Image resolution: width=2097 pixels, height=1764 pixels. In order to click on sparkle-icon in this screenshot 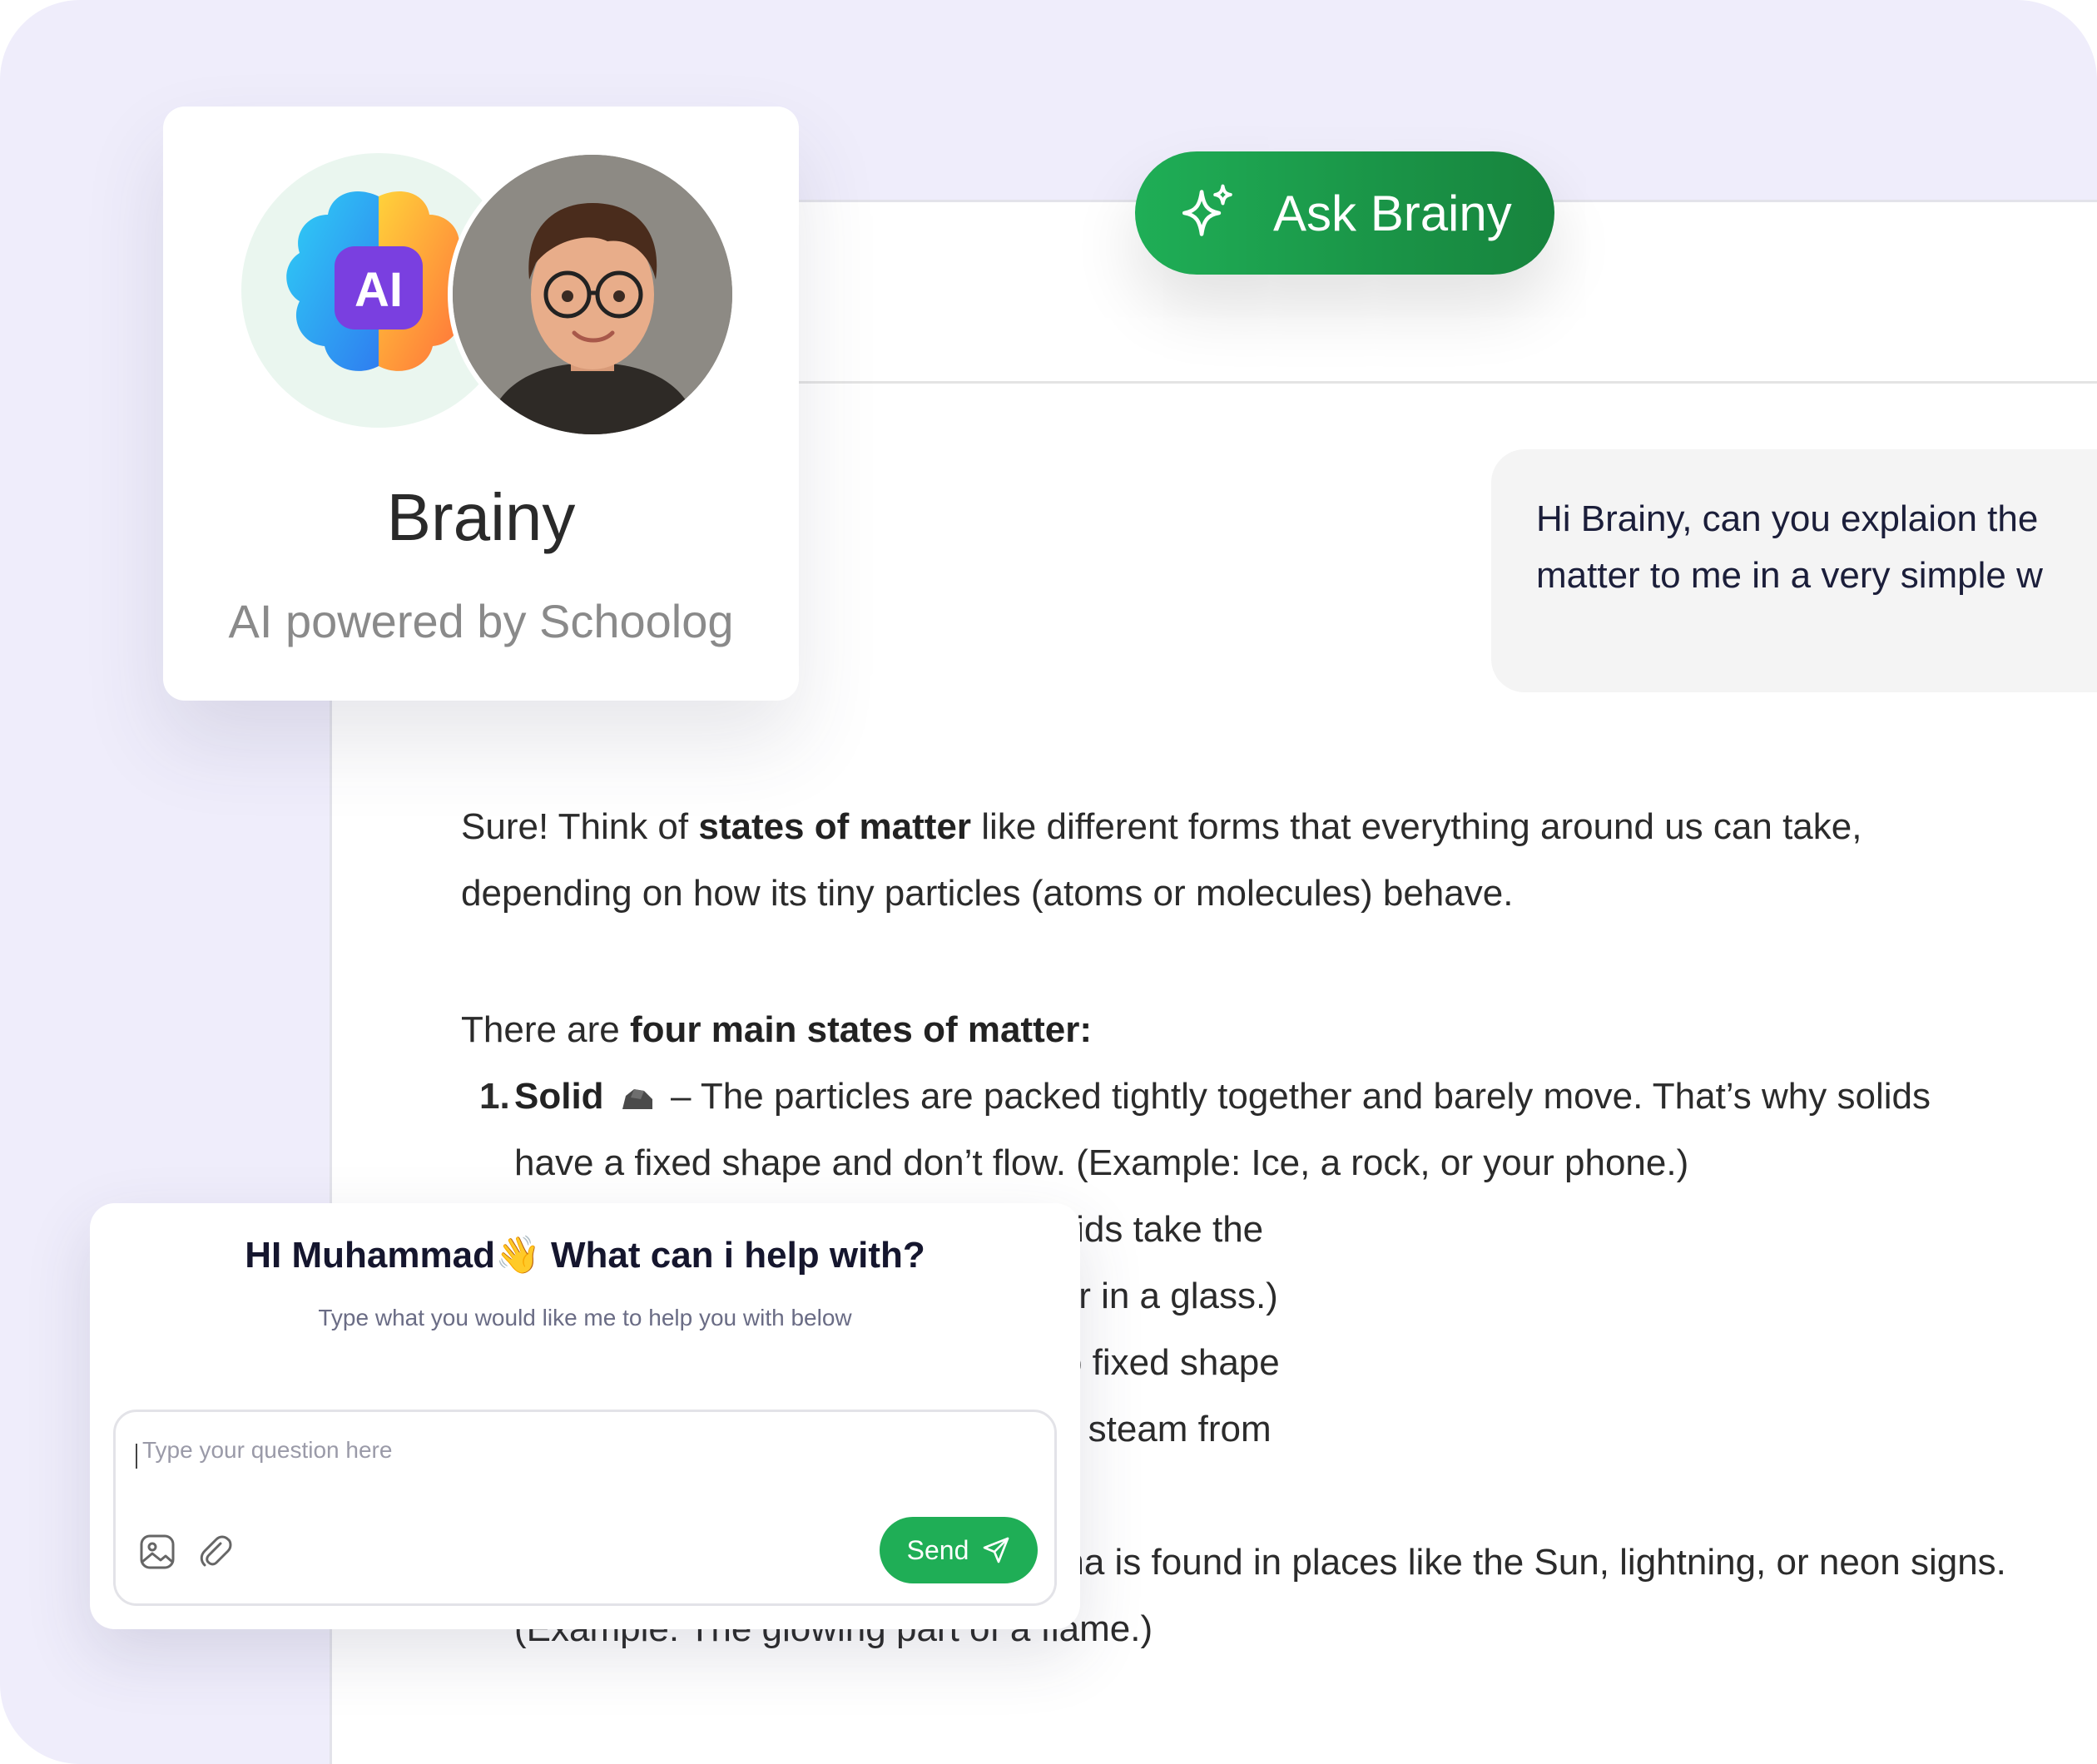, I will do `click(1207, 210)`.